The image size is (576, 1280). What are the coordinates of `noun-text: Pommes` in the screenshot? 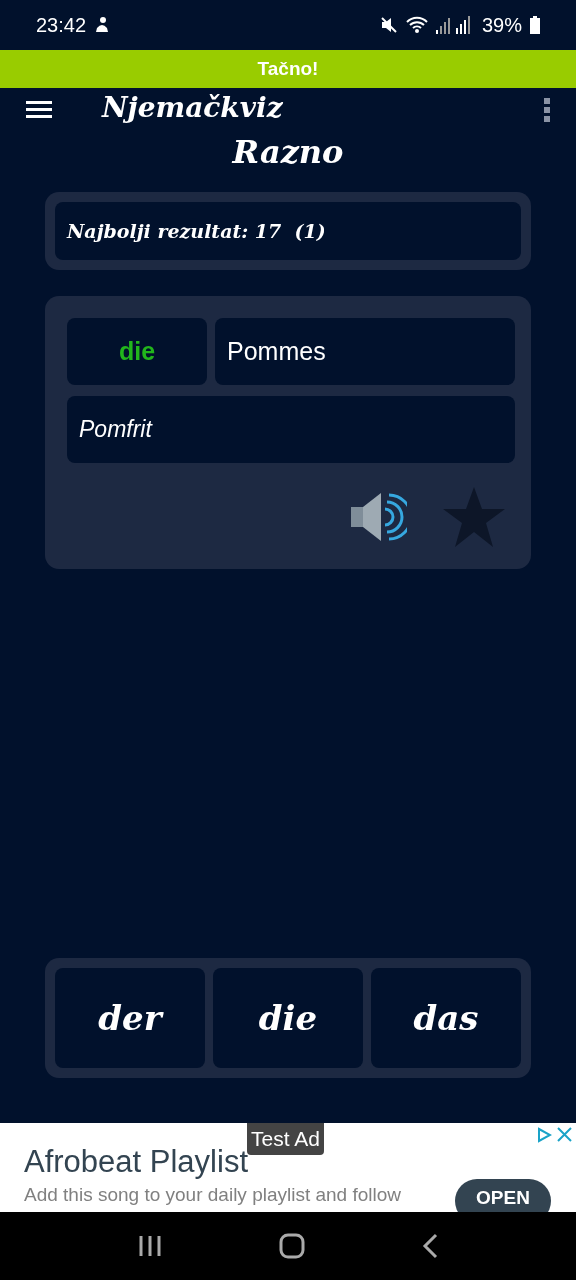 It's located at (365, 351).